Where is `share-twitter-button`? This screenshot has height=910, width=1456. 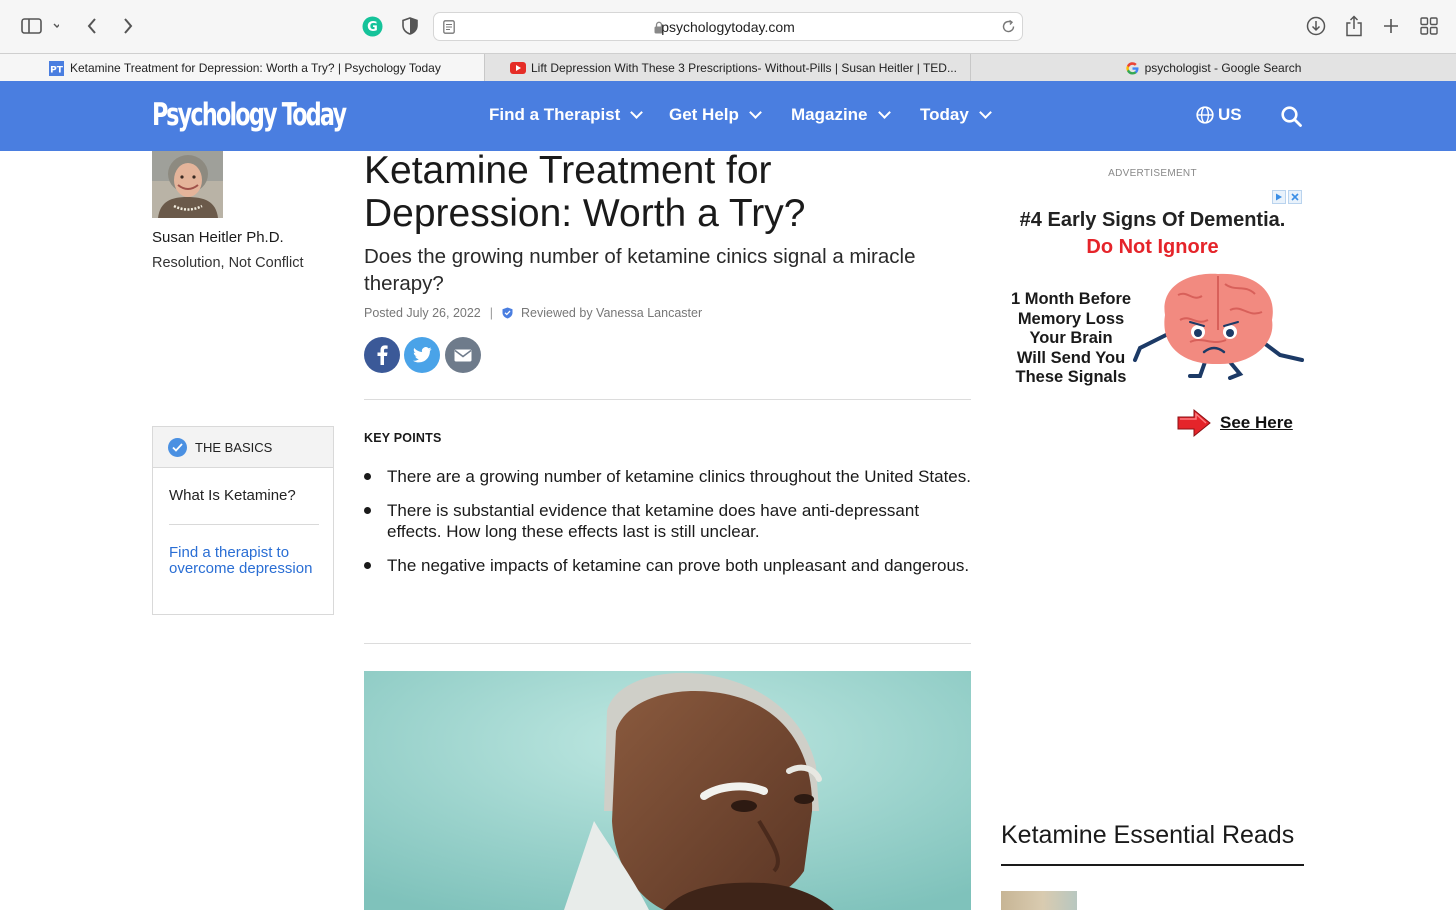
share-twitter-button is located at coordinates (422, 355).